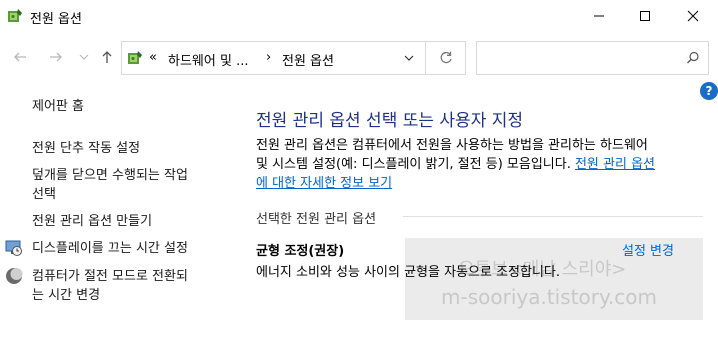 The image size is (718, 339). What do you see at coordinates (56, 19) in the screenshot?
I see `window-title: 전원 옵션` at bounding box center [56, 19].